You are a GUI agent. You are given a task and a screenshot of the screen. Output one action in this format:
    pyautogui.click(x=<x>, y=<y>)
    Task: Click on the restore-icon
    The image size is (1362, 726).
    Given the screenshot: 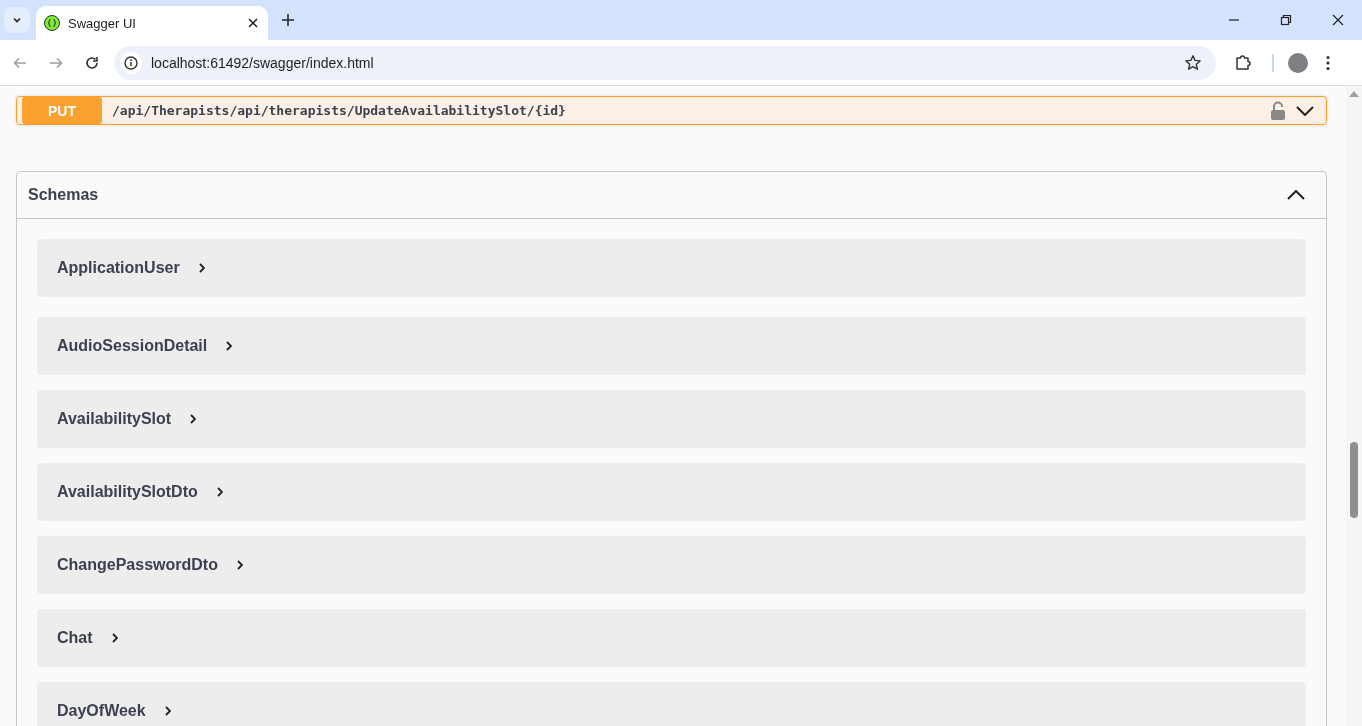 What is the action you would take?
    pyautogui.click(x=1286, y=20)
    